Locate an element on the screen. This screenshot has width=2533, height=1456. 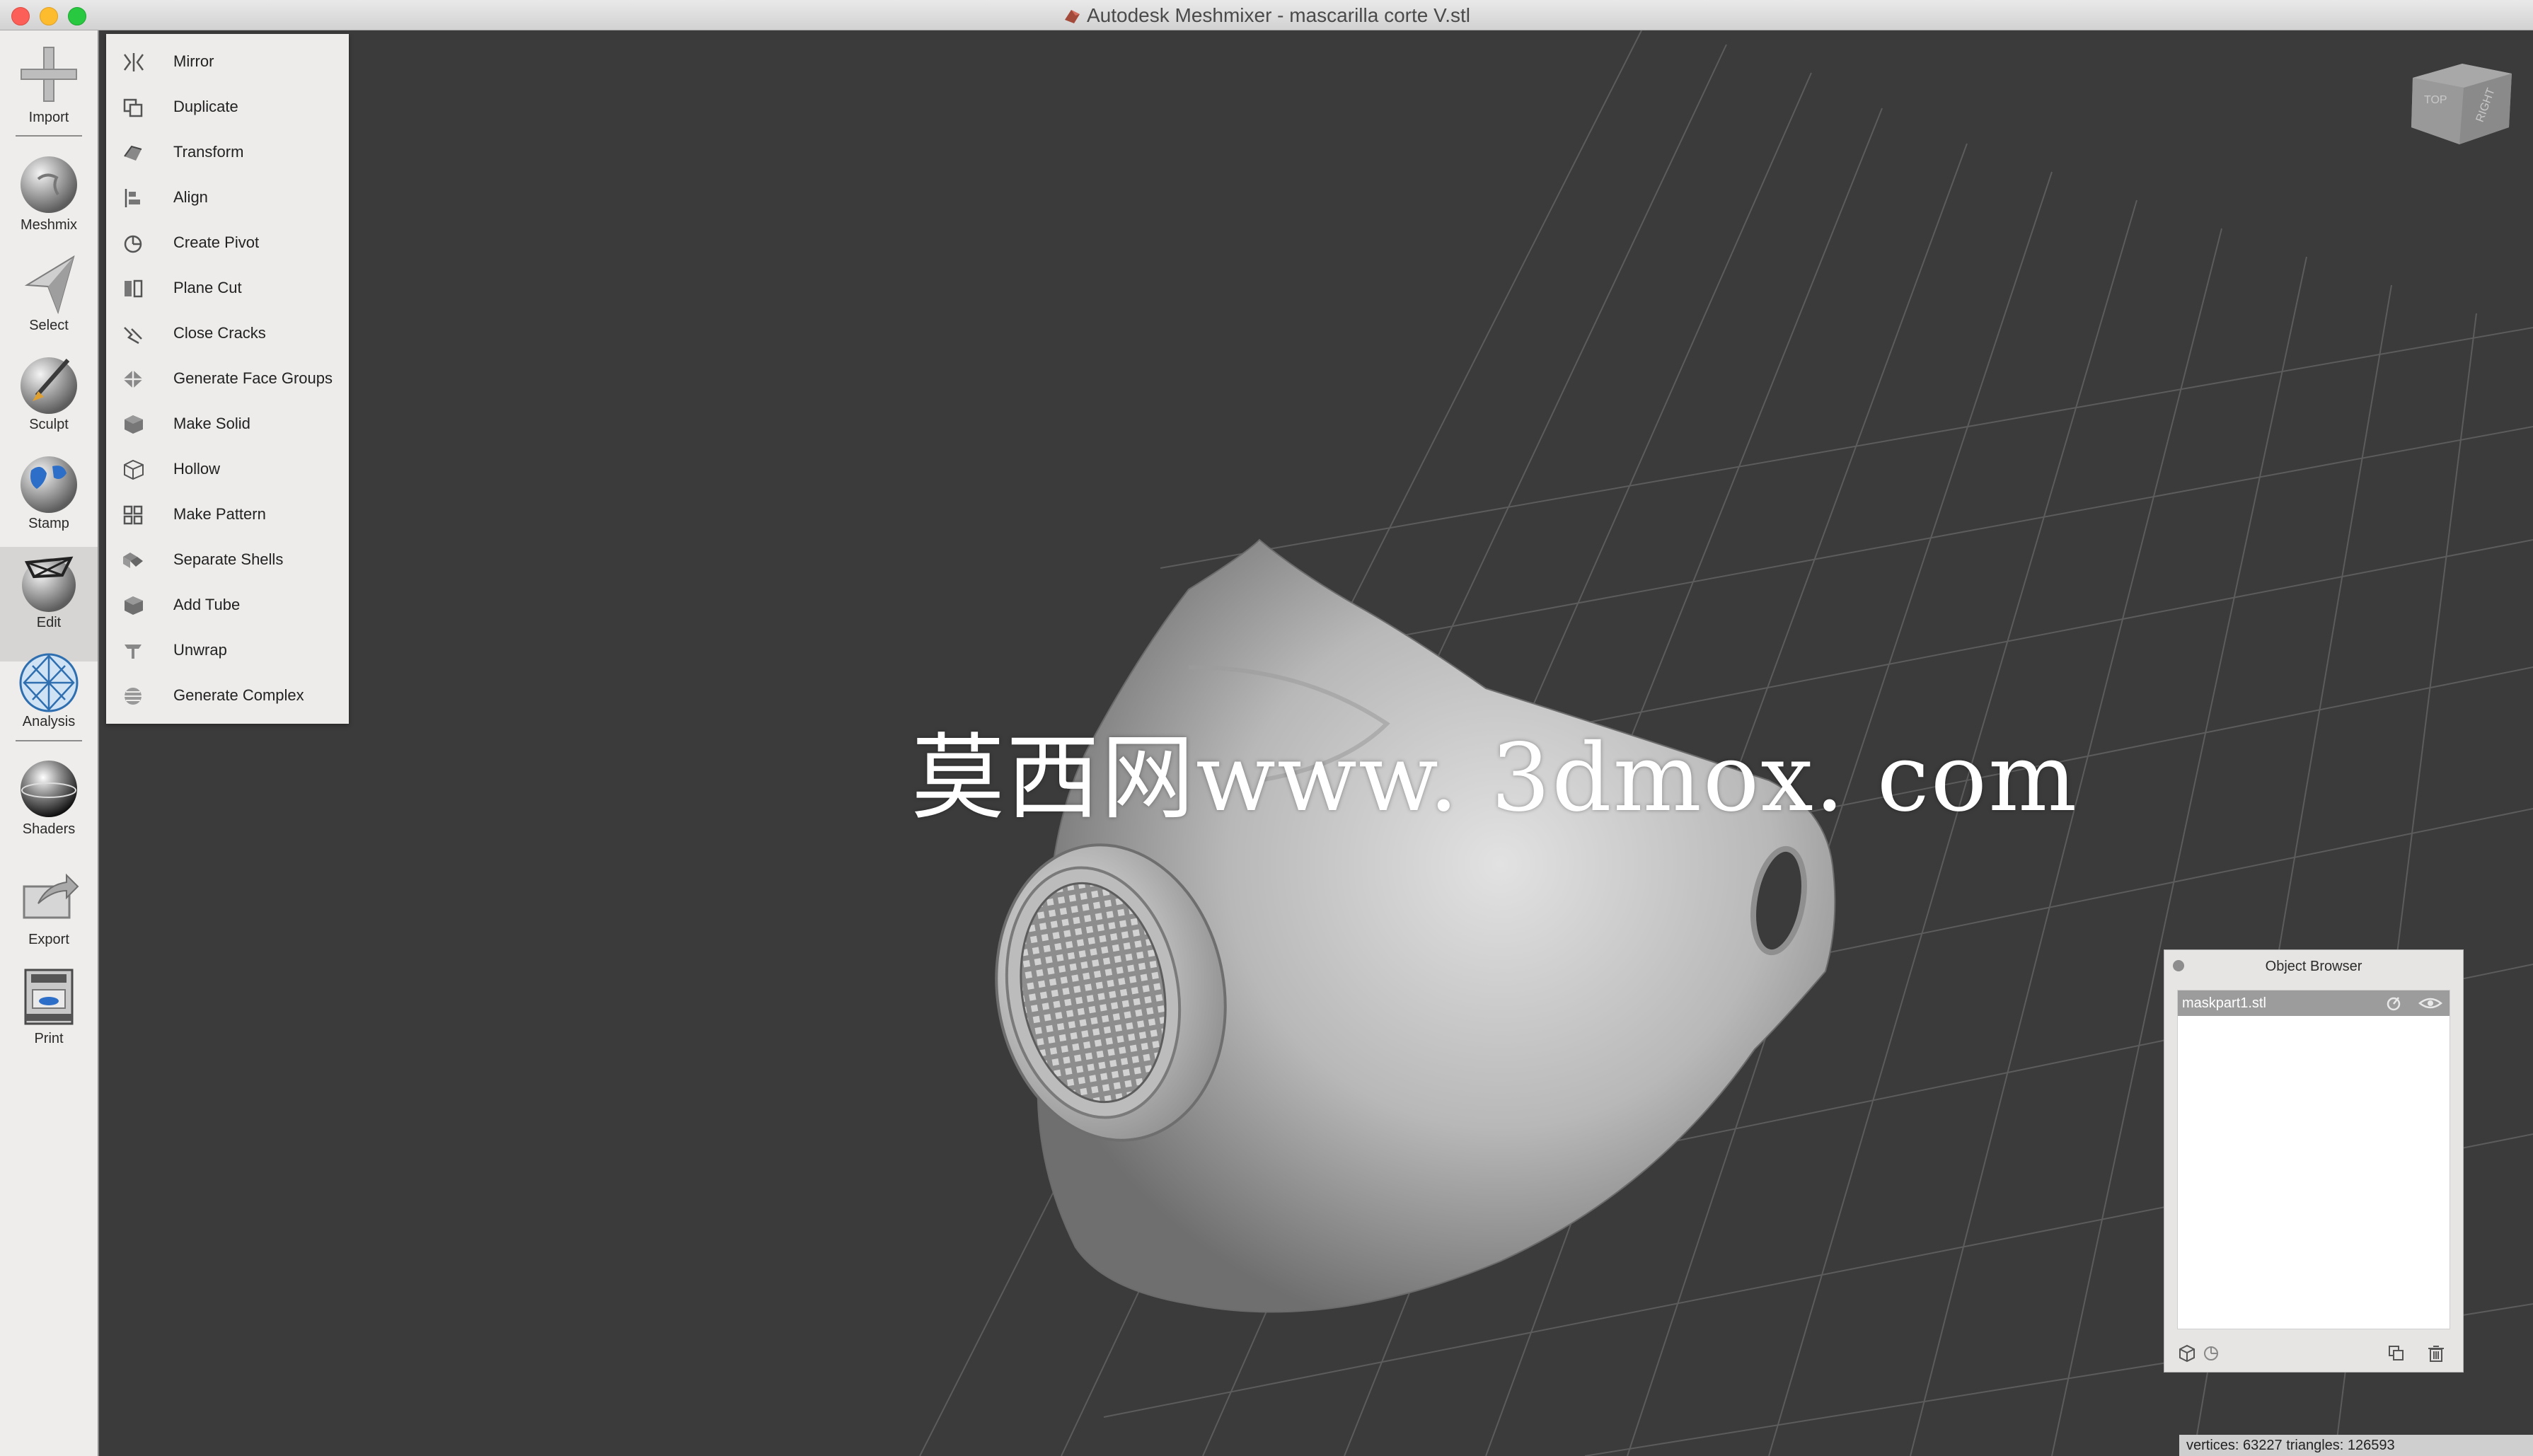
toolbar-select-button: Select is located at coordinates (49, 292).